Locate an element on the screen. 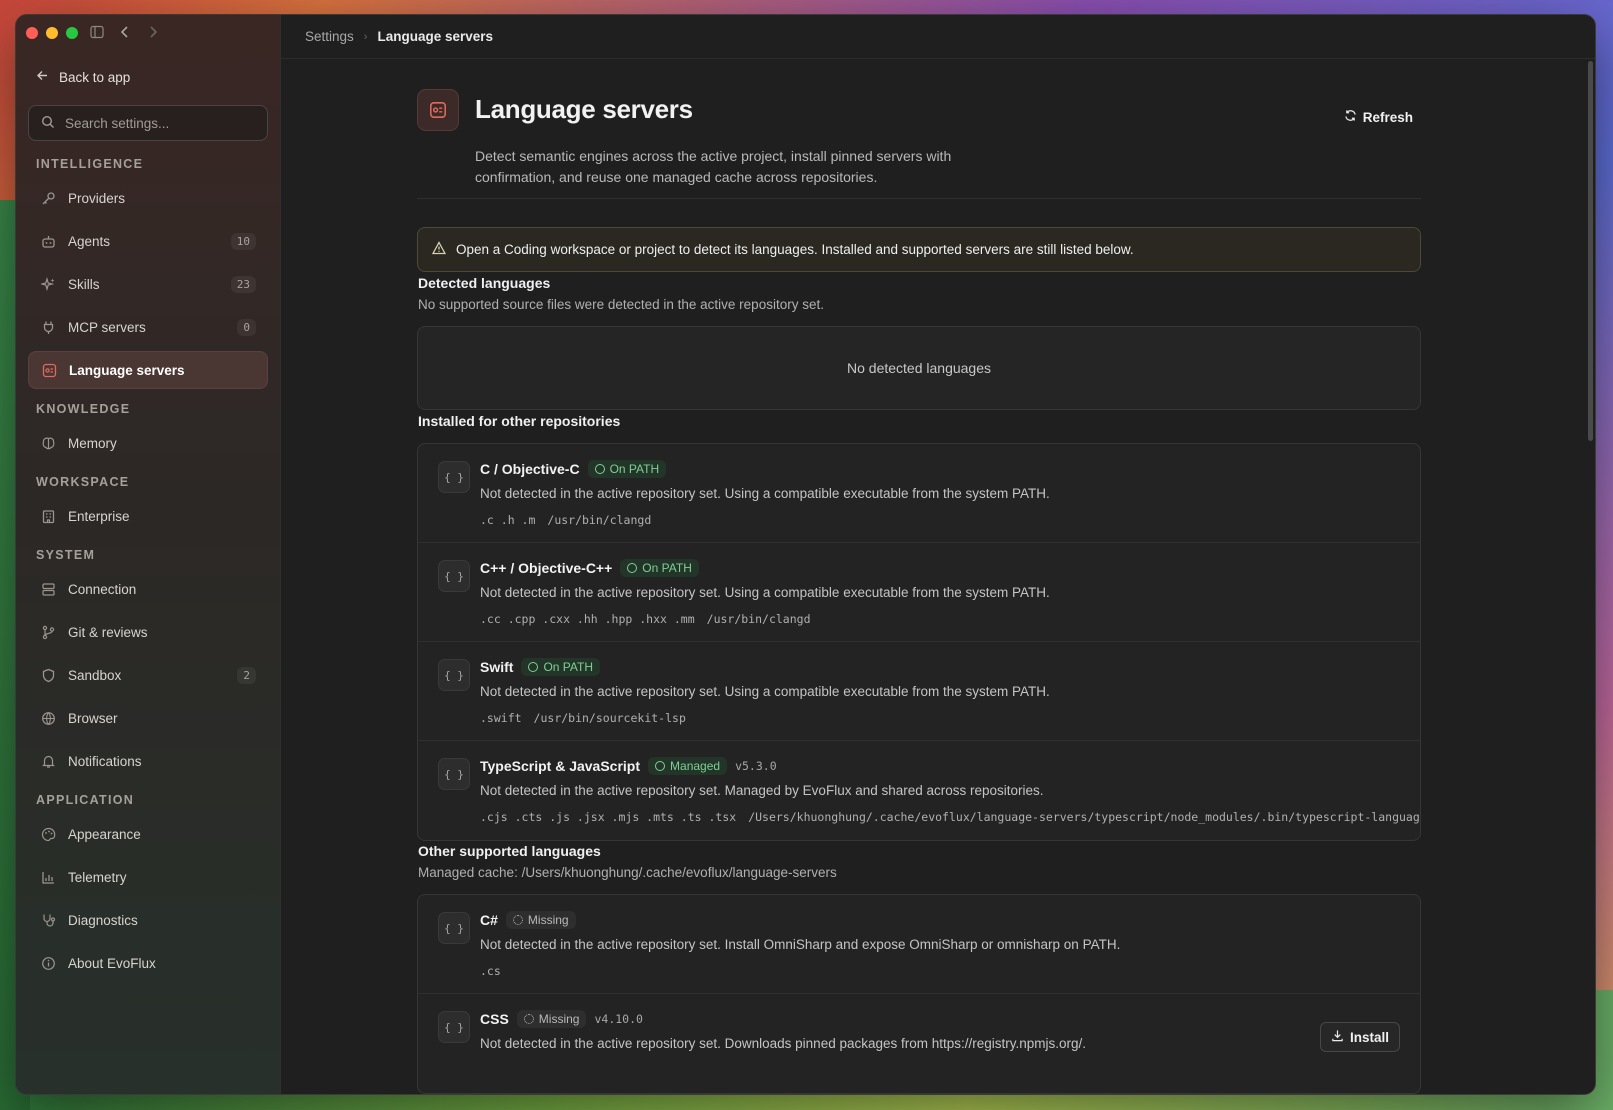 The image size is (1613, 1110). sidebar-item-connection: Connection is located at coordinates (148, 589).